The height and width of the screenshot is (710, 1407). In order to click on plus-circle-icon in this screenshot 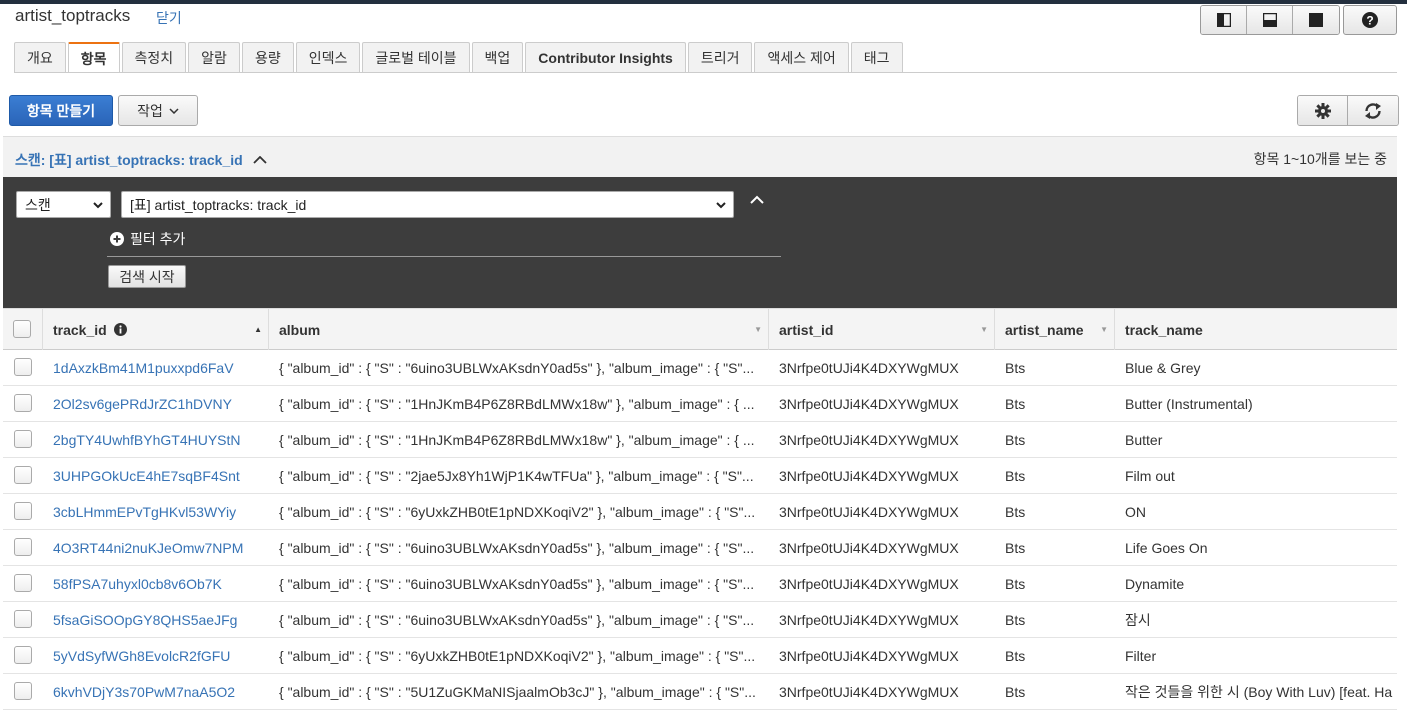, I will do `click(117, 239)`.